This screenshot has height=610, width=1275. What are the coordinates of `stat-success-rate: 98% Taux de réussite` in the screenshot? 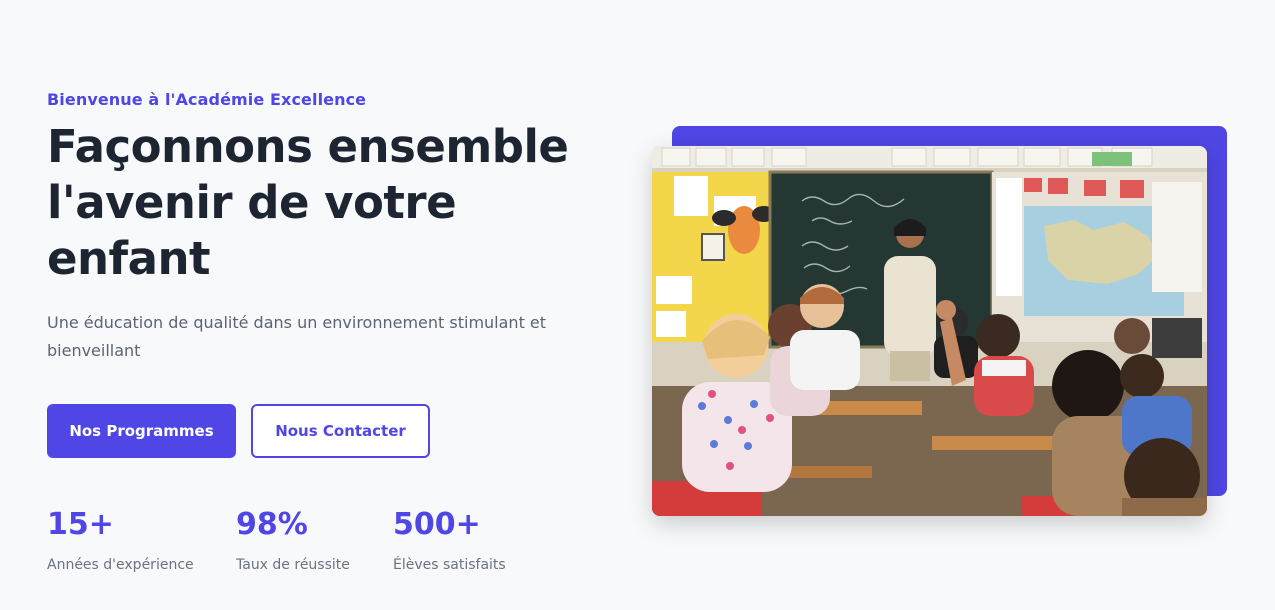 It's located at (294, 539).